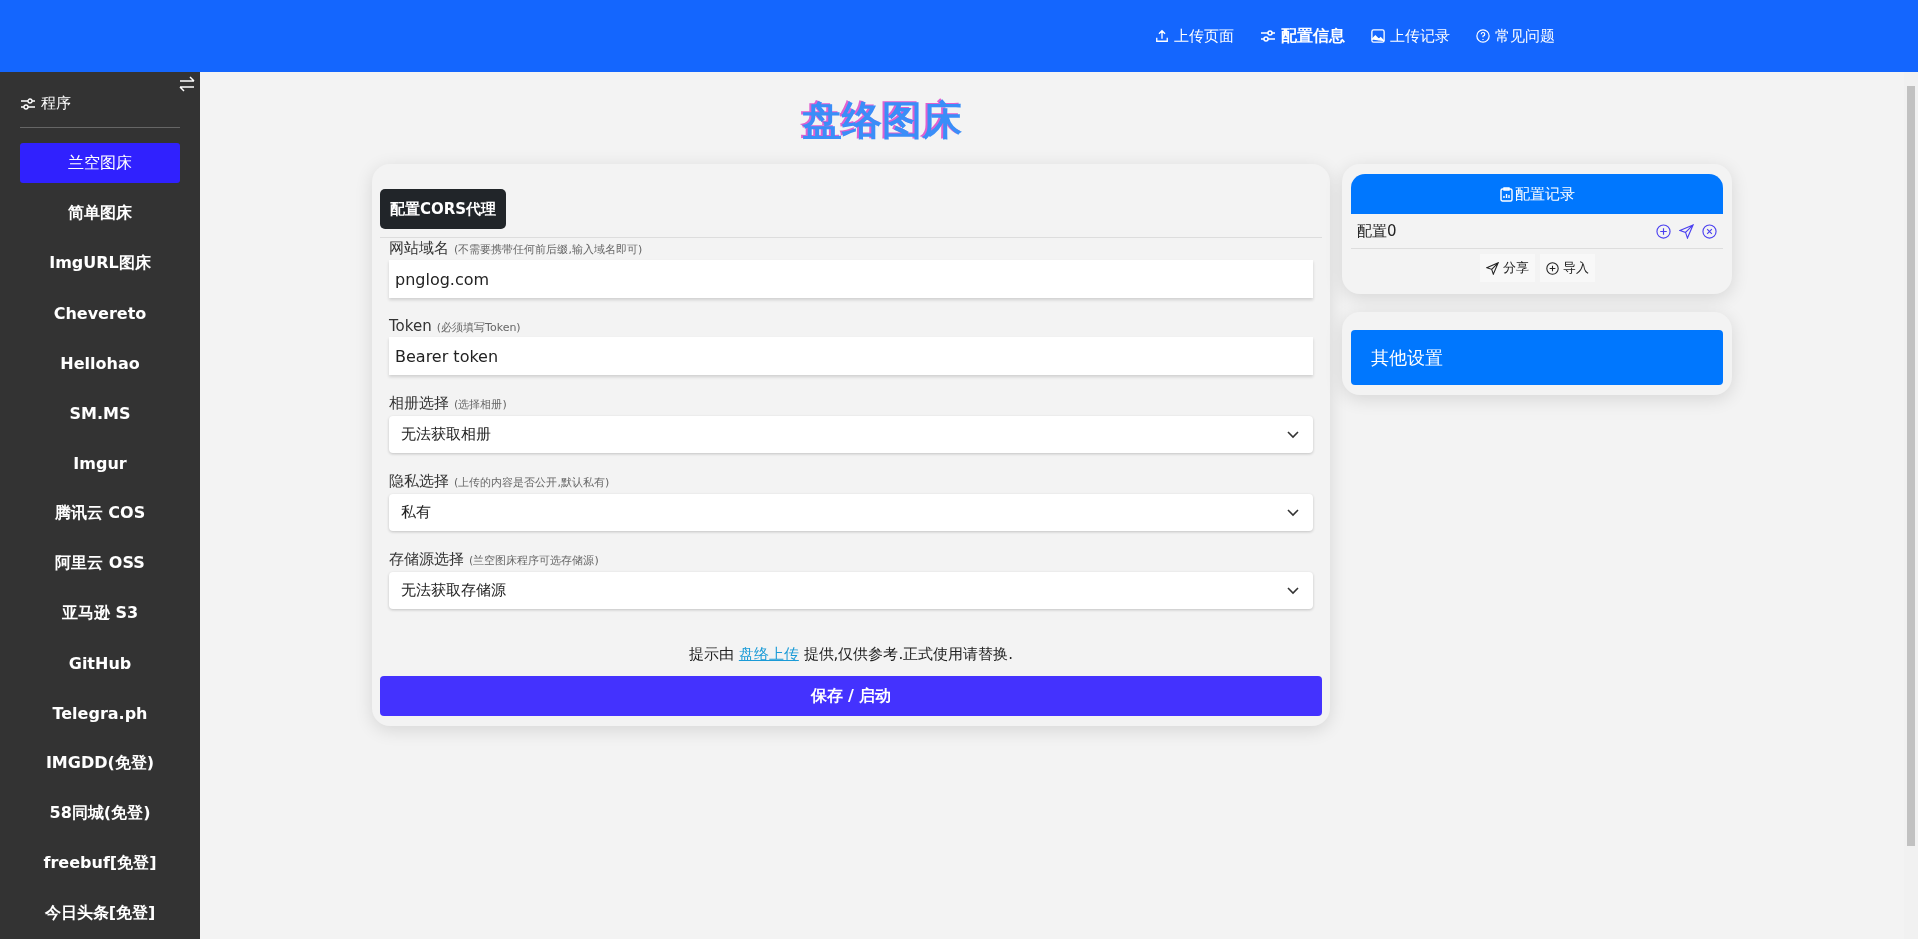  I want to click on nav-label: 上传记录, so click(1420, 36).